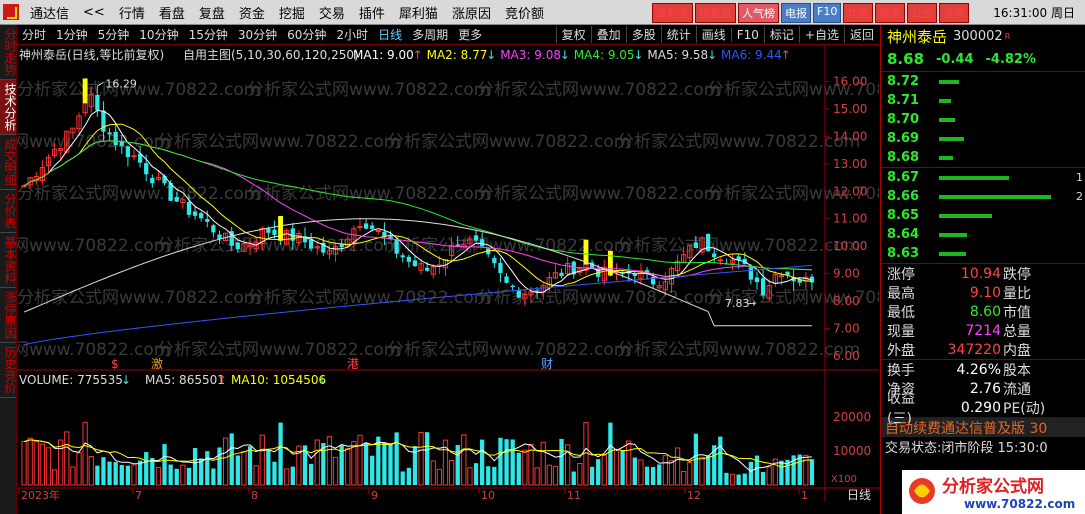  I want to click on stat-value: 0.290, so click(980, 407).